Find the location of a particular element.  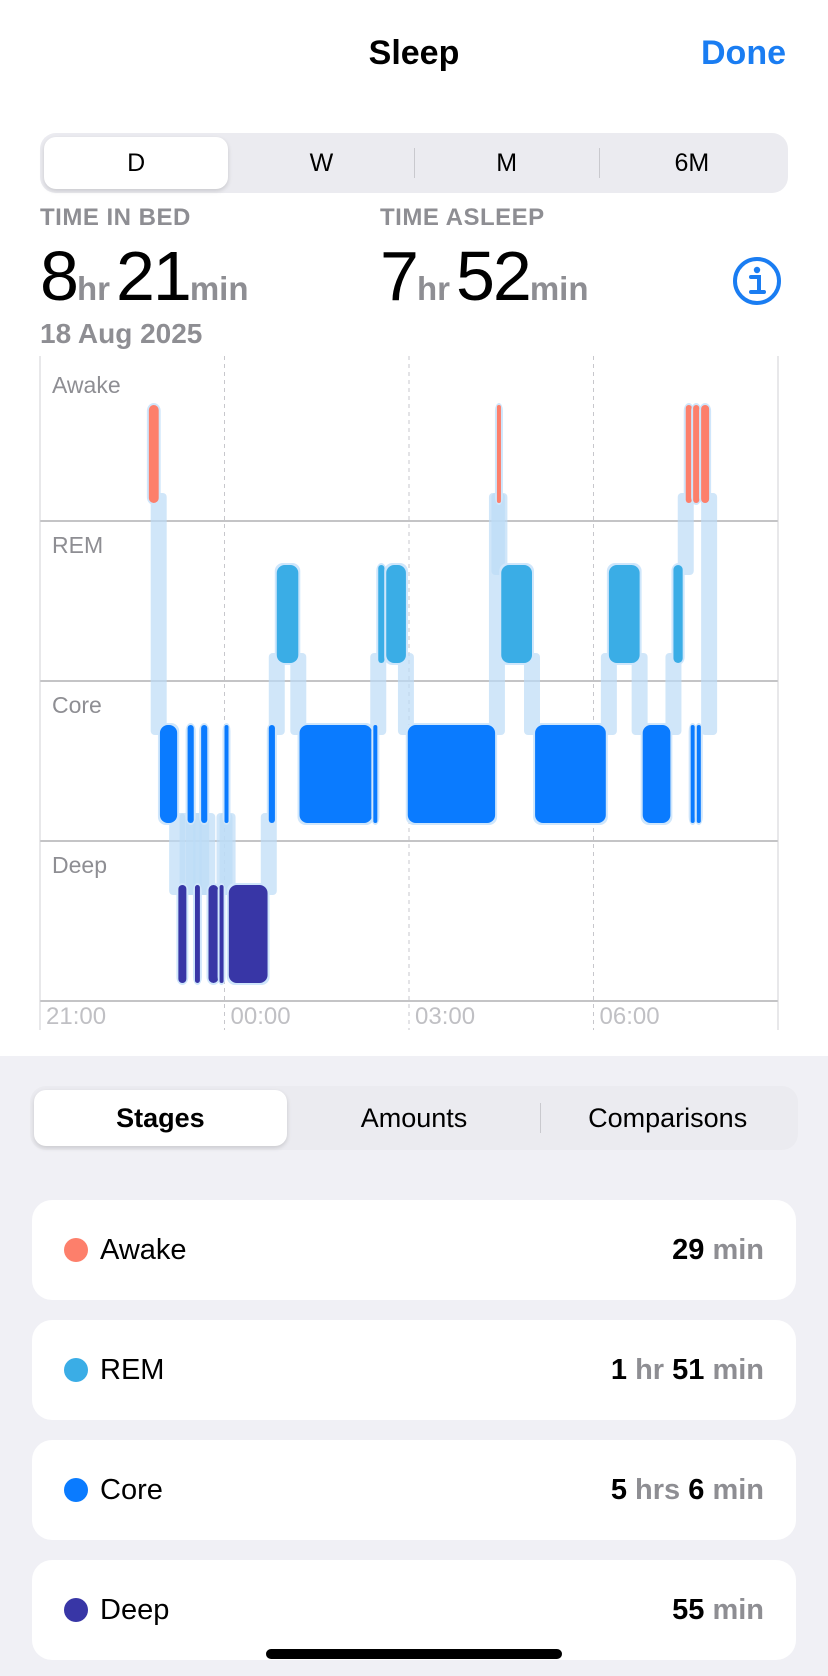

stage-label-rem: REM is located at coordinates (77, 545).